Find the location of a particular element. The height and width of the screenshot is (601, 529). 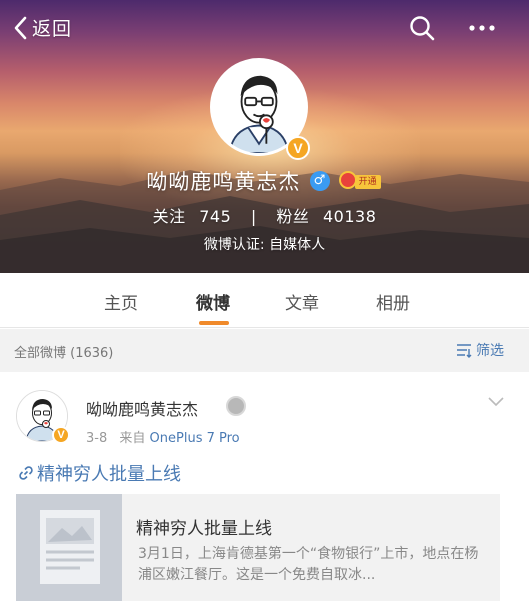

back-label: 返回 is located at coordinates (52, 29).